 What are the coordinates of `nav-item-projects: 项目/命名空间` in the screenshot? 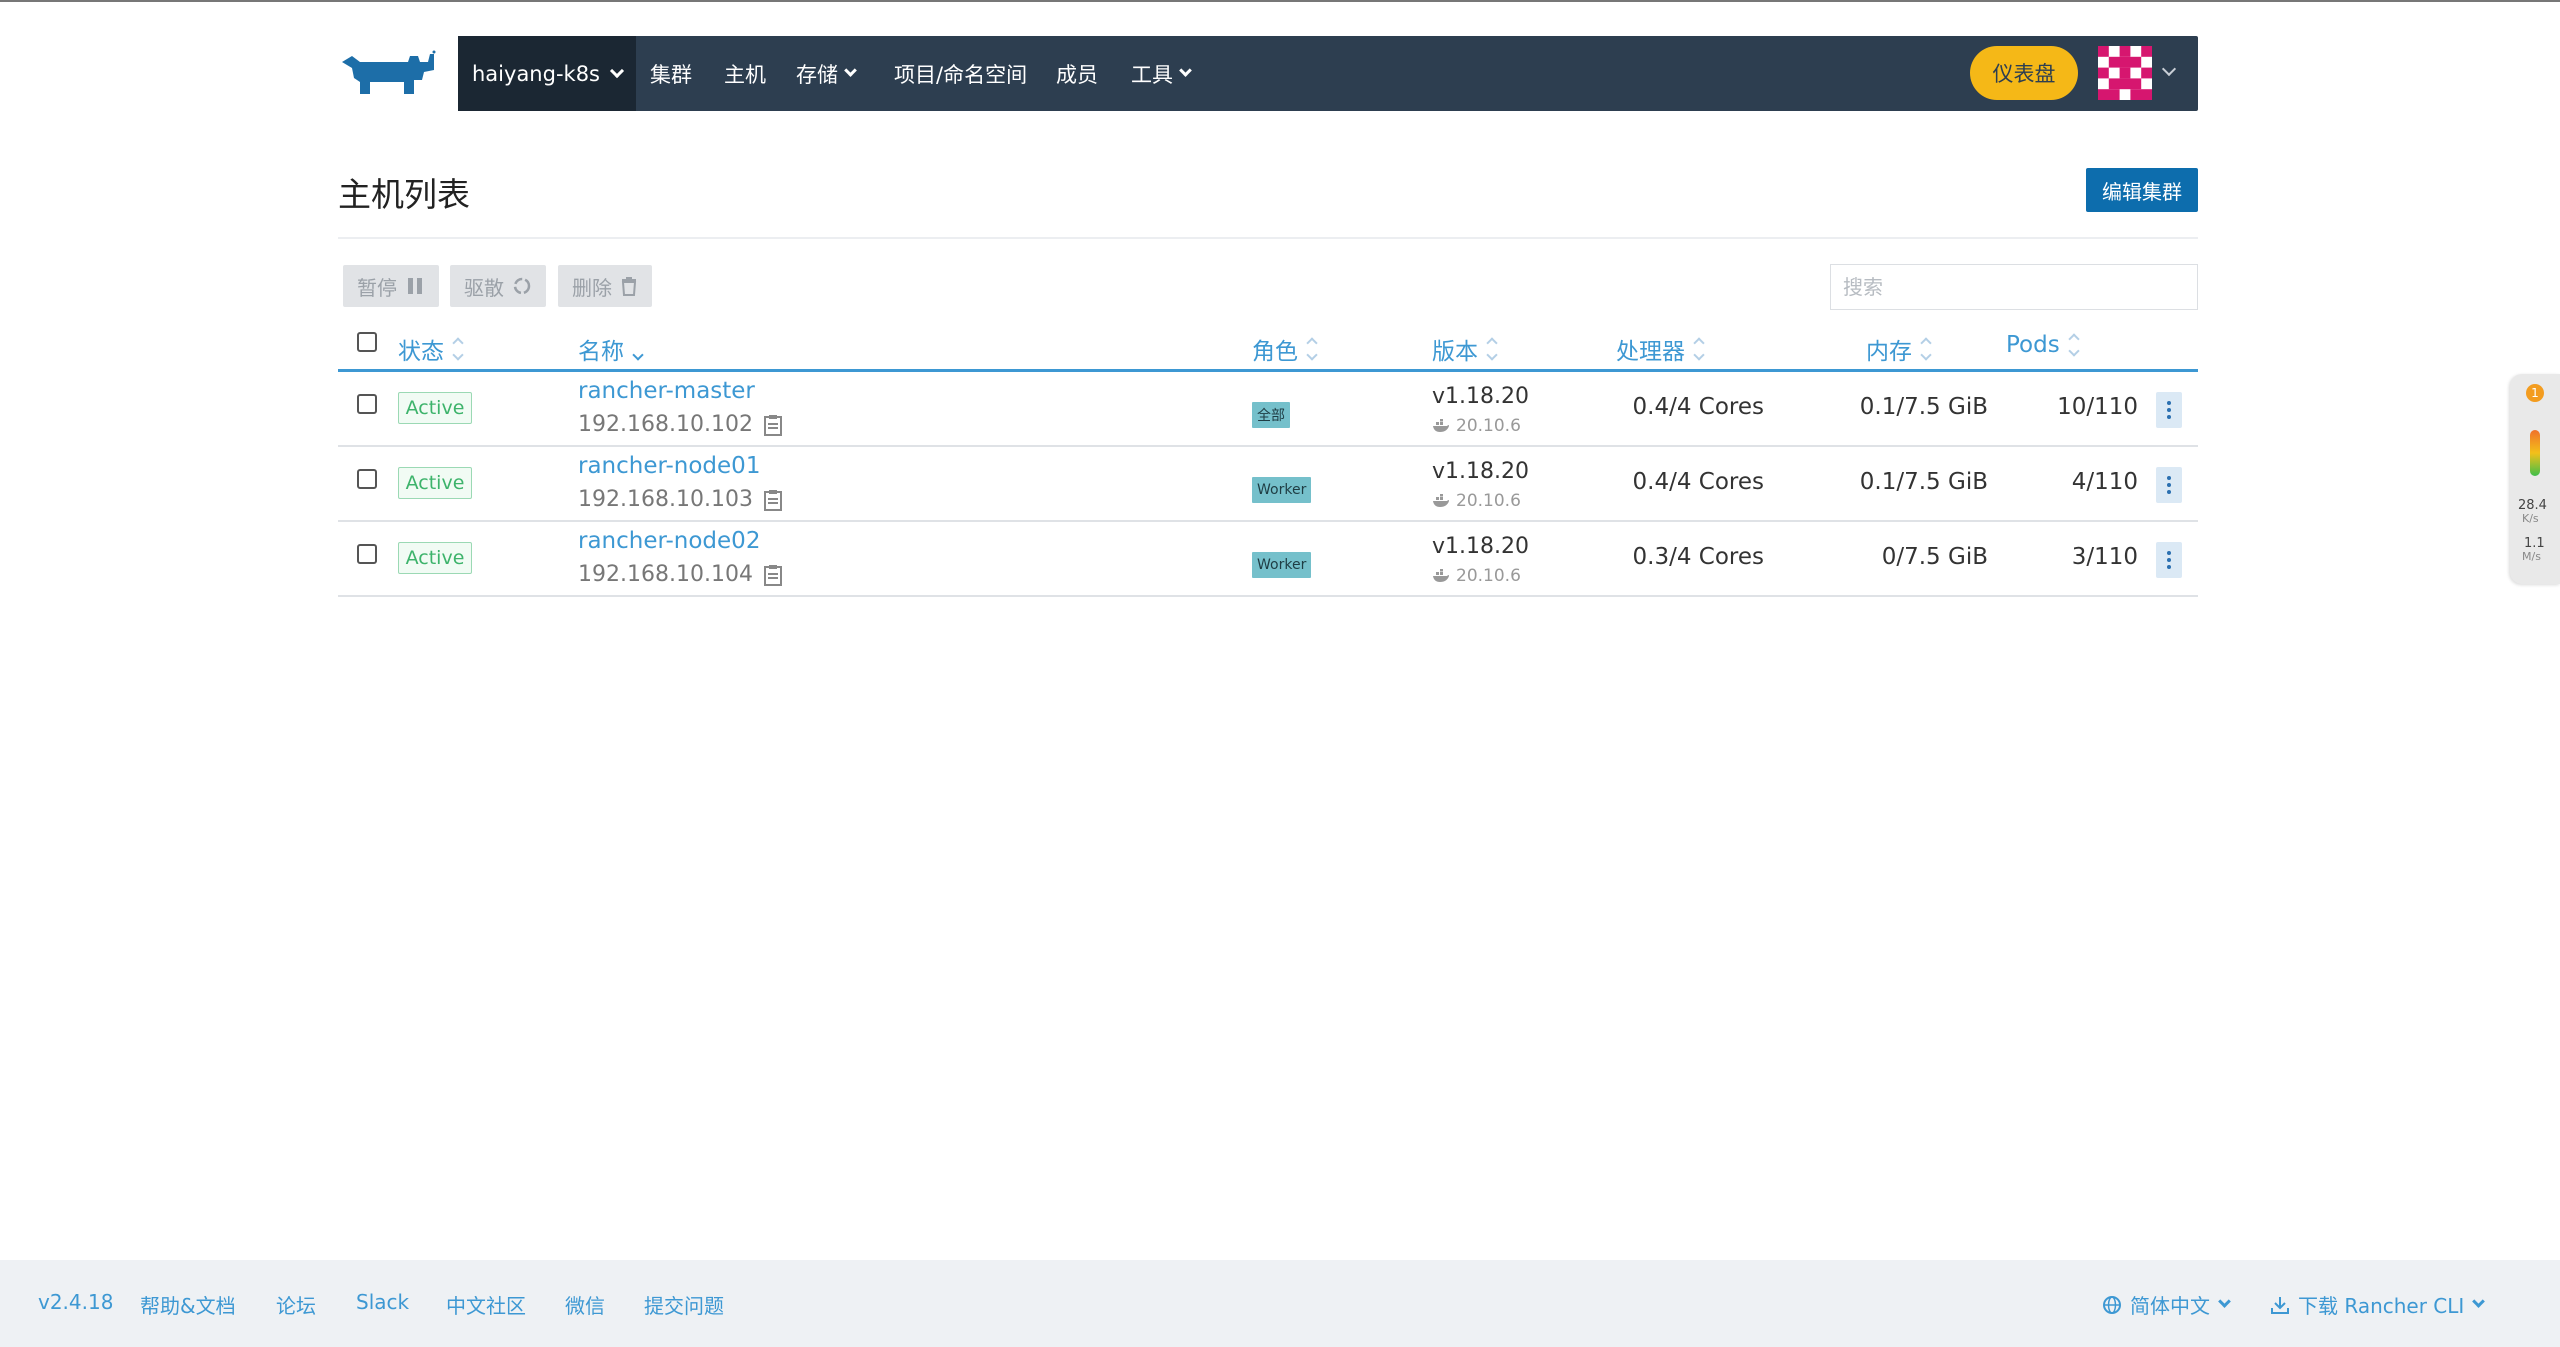 It's located at (960, 73).